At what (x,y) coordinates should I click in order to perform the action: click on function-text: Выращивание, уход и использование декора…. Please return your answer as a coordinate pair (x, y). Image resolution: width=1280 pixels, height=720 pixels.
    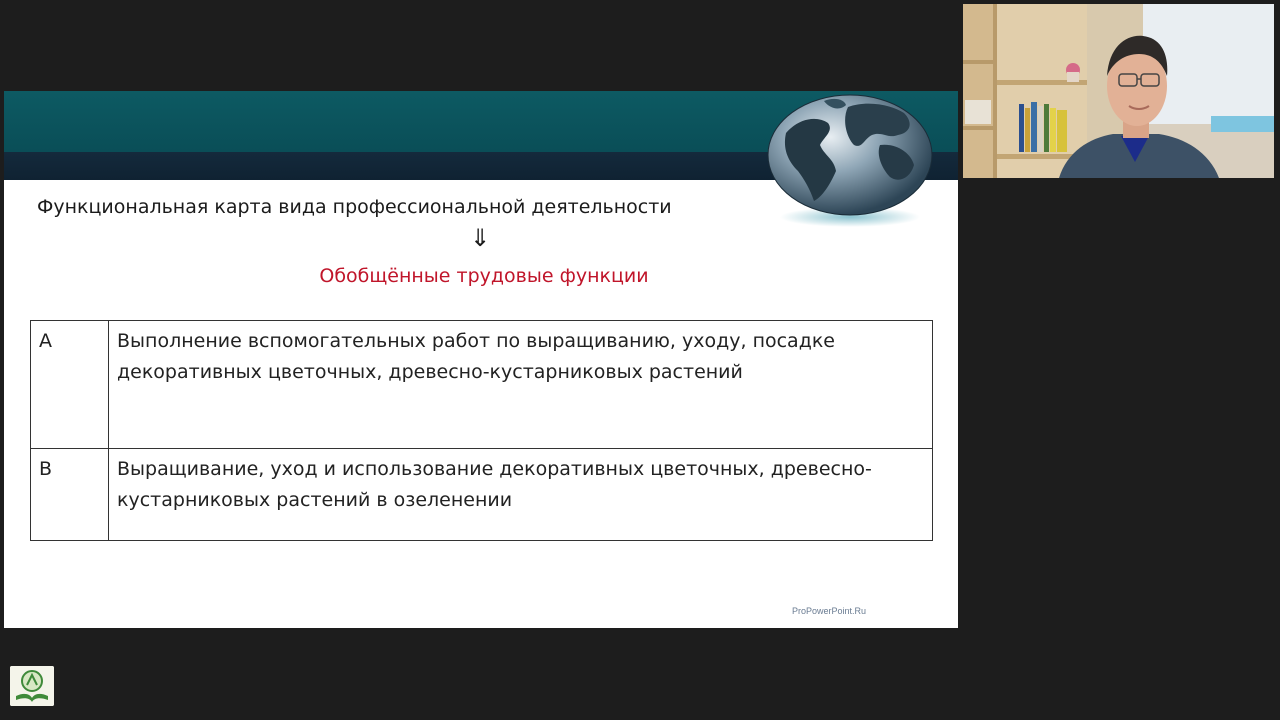
    Looking at the image, I should click on (520, 494).